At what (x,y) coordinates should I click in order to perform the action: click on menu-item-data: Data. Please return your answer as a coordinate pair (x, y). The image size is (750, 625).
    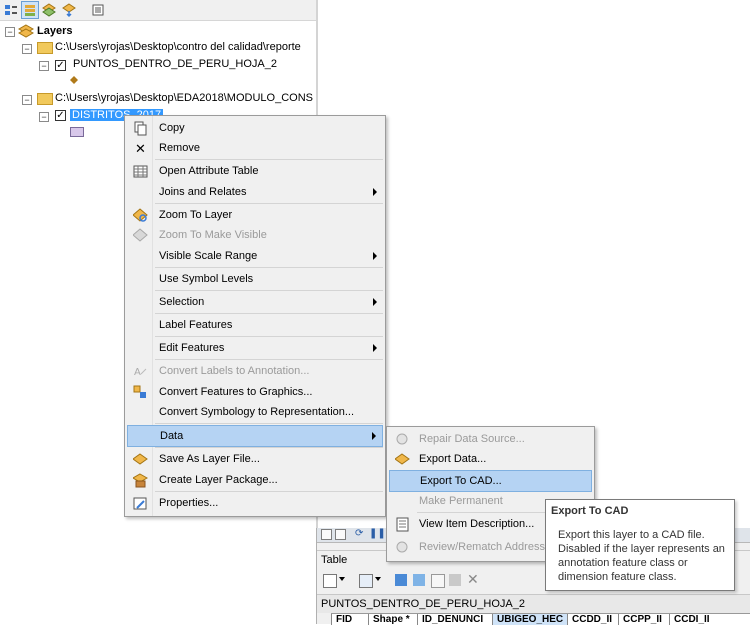
    Looking at the image, I should click on (255, 436).